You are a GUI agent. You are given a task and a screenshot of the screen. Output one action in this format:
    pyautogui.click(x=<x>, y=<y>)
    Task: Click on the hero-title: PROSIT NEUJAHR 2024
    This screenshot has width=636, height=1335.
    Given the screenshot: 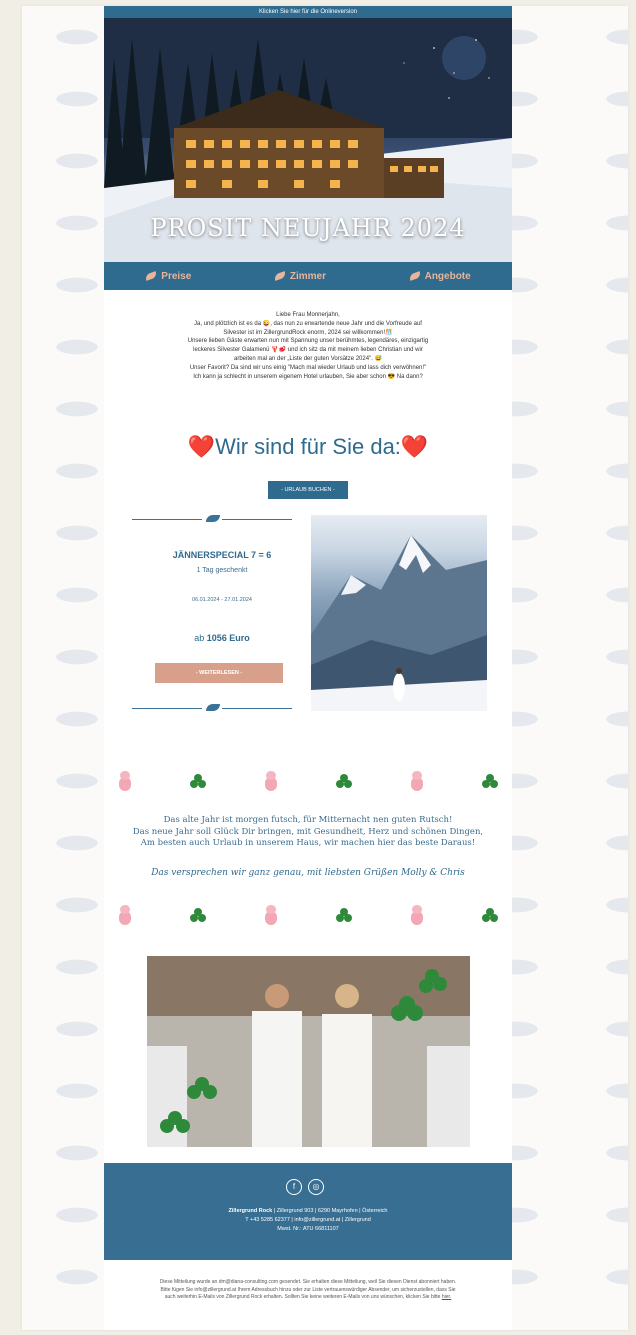 What is the action you would take?
    pyautogui.click(x=308, y=228)
    